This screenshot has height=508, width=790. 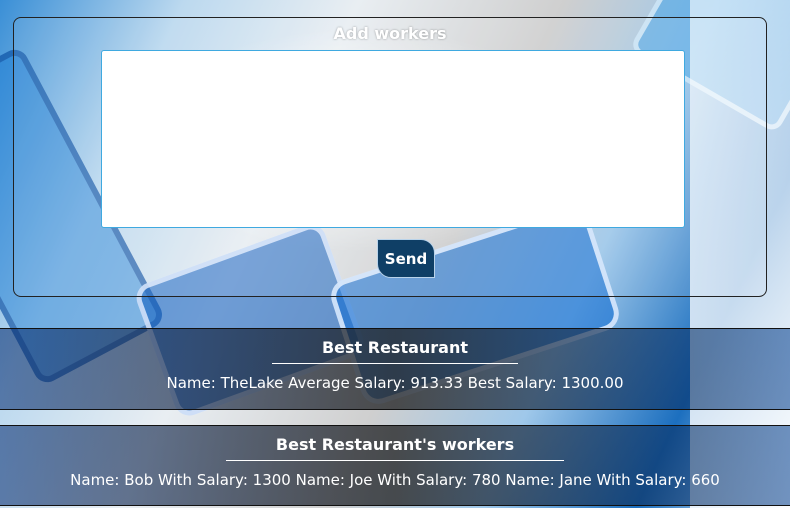 I want to click on best-restaurant-title: Best Restaurant, so click(x=395, y=351).